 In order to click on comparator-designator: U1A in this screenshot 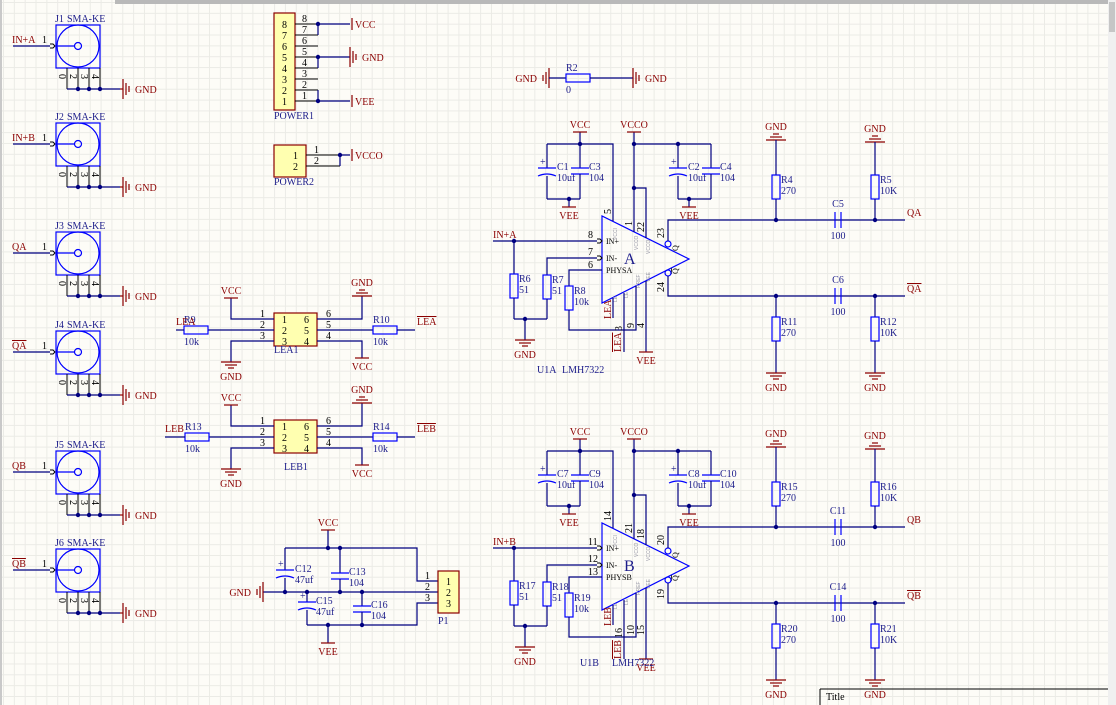, I will do `click(547, 370)`.